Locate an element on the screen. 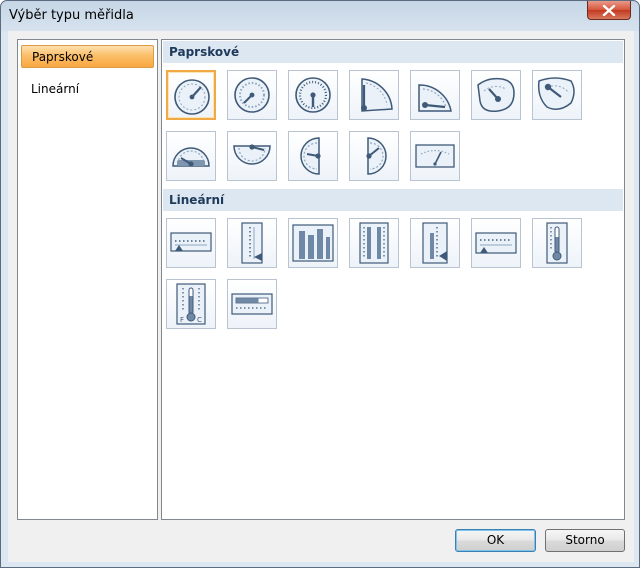  close-button is located at coordinates (609, 10).